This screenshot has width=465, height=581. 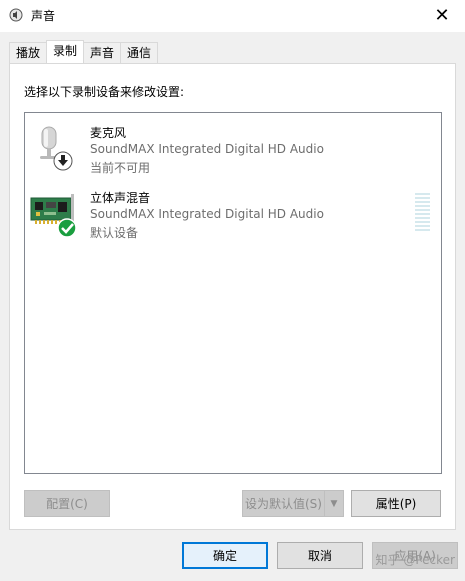 I want to click on chevron-down-icon: ▼, so click(x=334, y=503).